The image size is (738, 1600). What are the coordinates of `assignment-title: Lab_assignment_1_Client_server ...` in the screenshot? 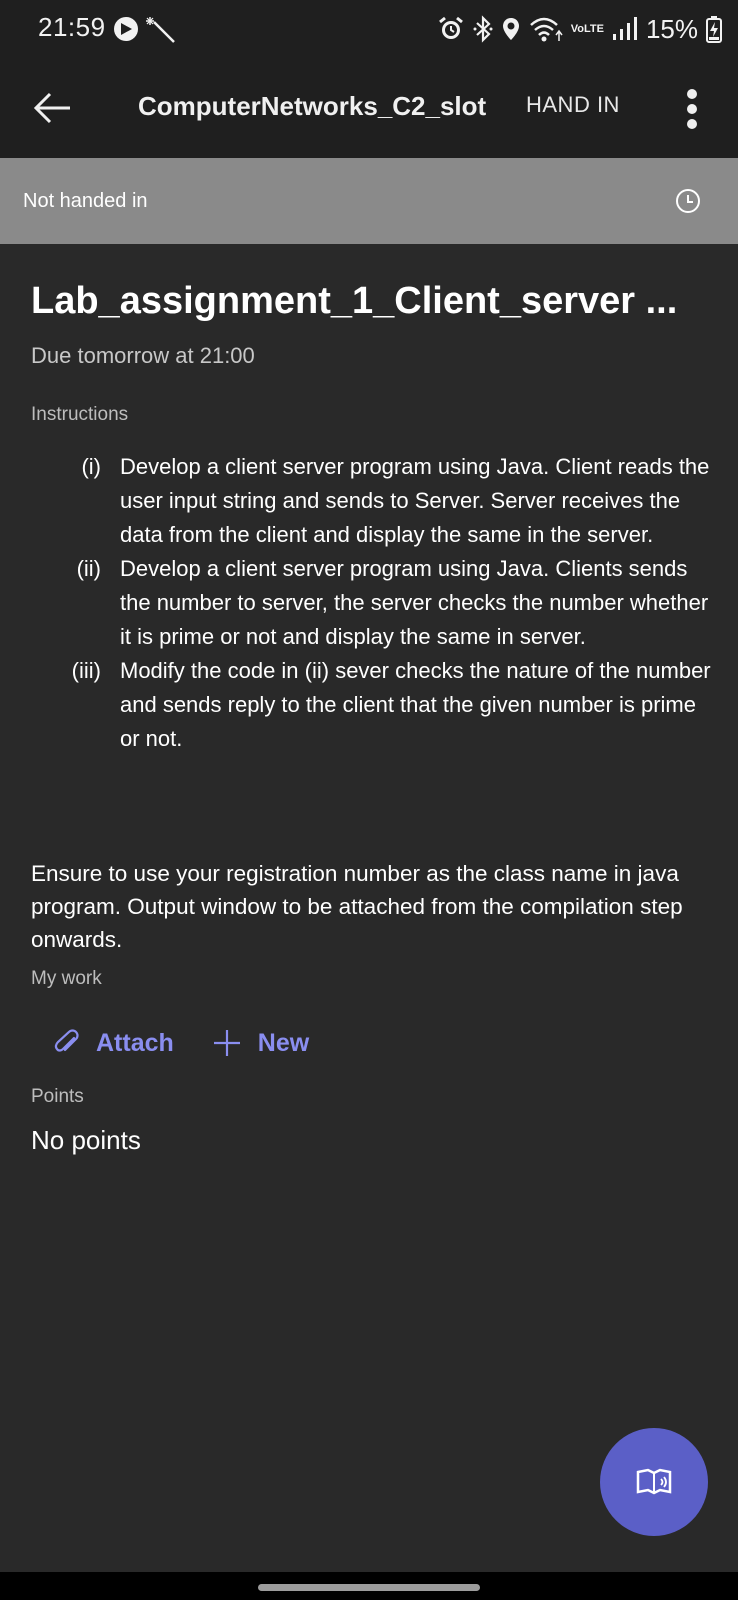 It's located at (354, 301).